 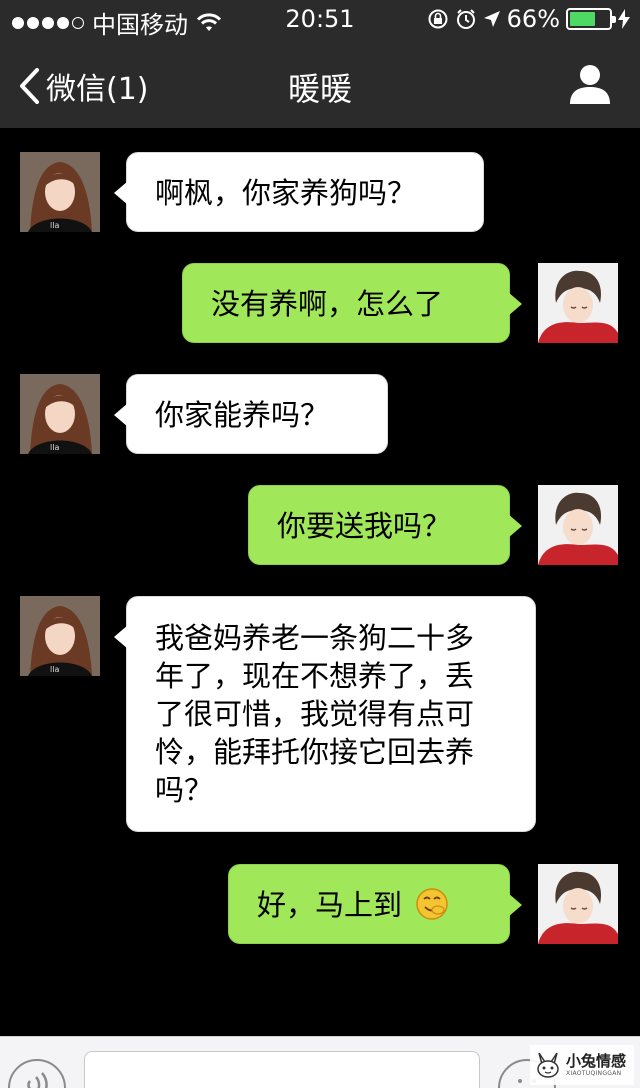 What do you see at coordinates (624, 19) in the screenshot?
I see `charging-bolt-icon` at bounding box center [624, 19].